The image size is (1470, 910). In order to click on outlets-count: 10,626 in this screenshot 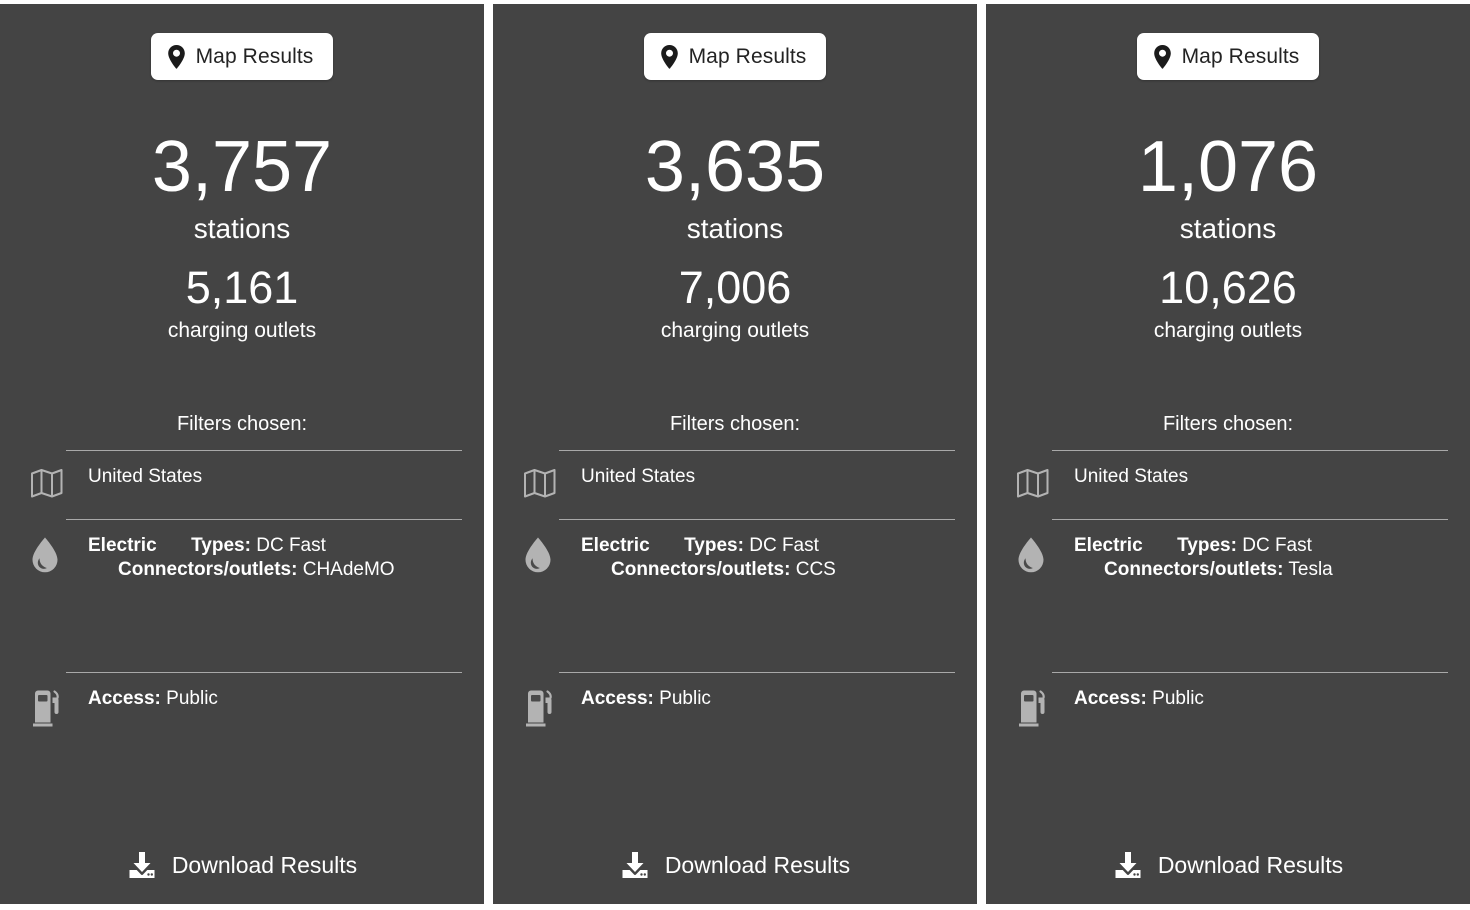, I will do `click(1228, 287)`.